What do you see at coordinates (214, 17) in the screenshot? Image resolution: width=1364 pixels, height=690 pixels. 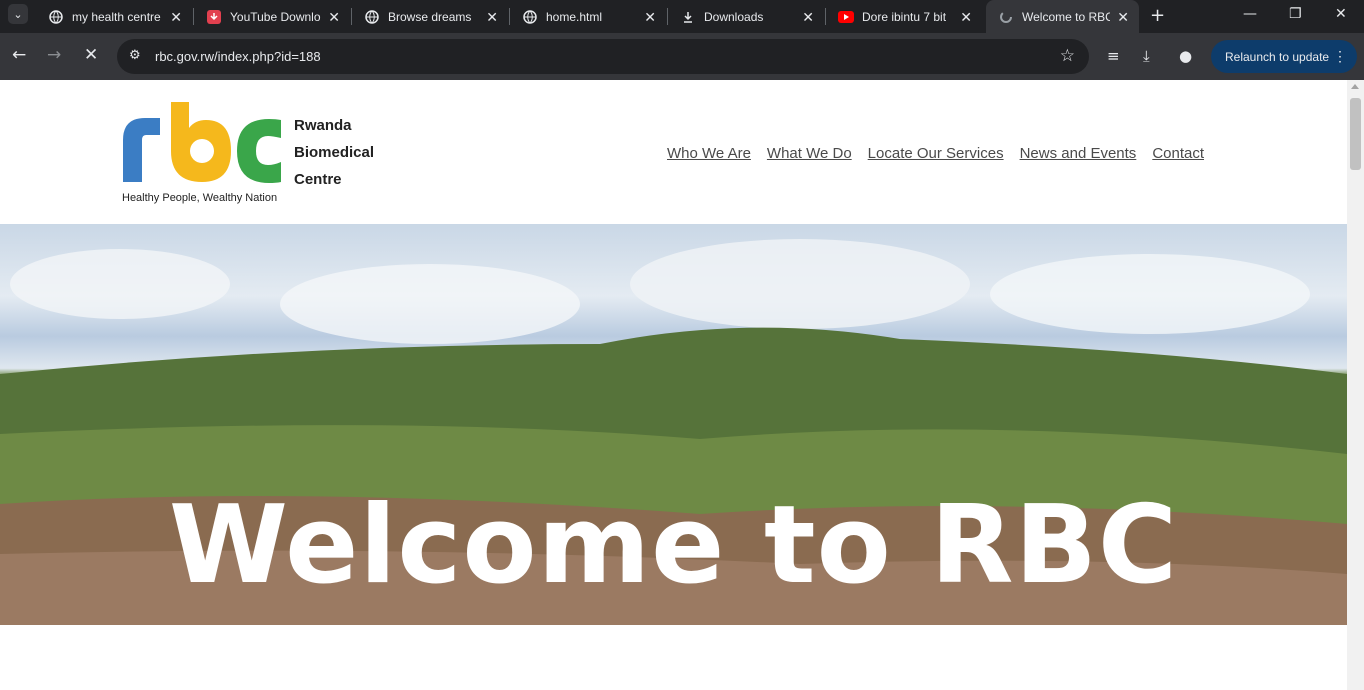 I see `download-app-icon` at bounding box center [214, 17].